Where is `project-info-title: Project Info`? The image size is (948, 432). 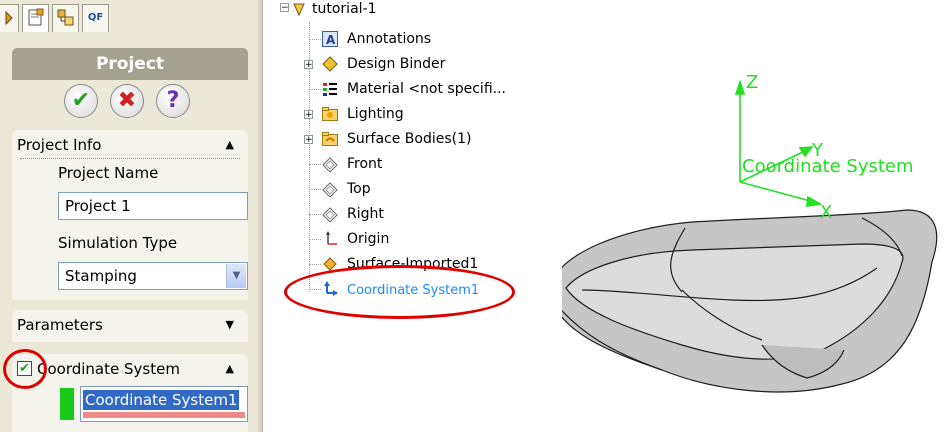
project-info-title: Project Info is located at coordinates (59, 145).